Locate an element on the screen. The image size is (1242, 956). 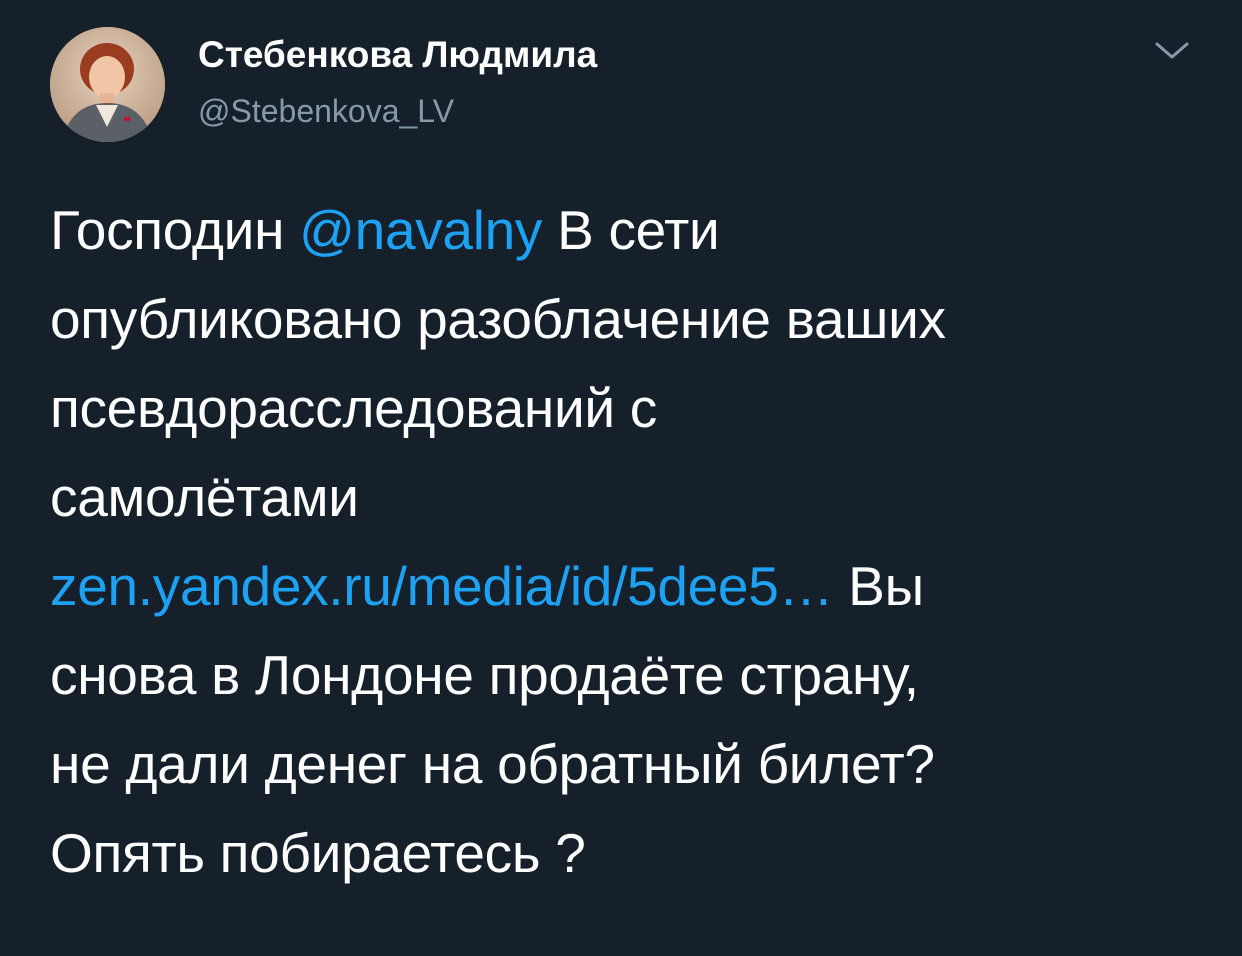
tweet-line: опубликовано разоблачение ваших is located at coordinates (498, 319).